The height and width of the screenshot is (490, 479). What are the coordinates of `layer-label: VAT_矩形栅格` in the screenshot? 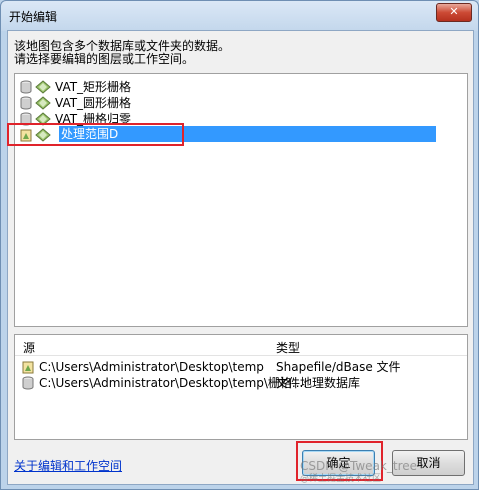 It's located at (93, 86).